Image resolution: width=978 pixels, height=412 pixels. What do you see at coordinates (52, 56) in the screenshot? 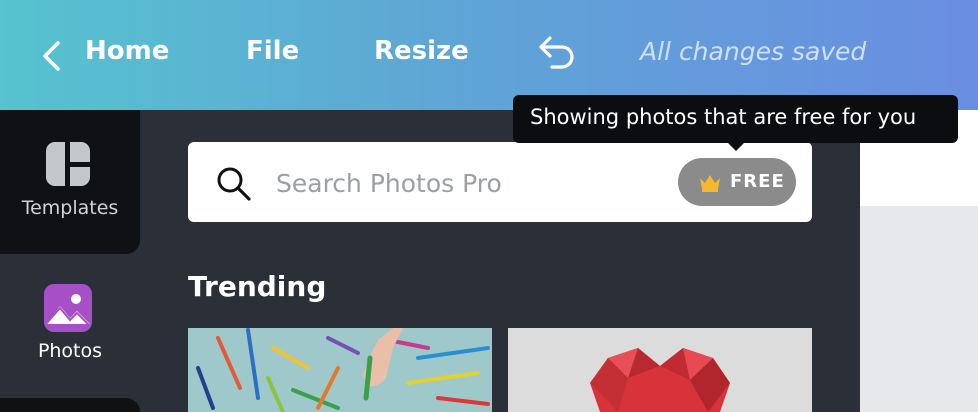
I see `chevron-left-icon` at bounding box center [52, 56].